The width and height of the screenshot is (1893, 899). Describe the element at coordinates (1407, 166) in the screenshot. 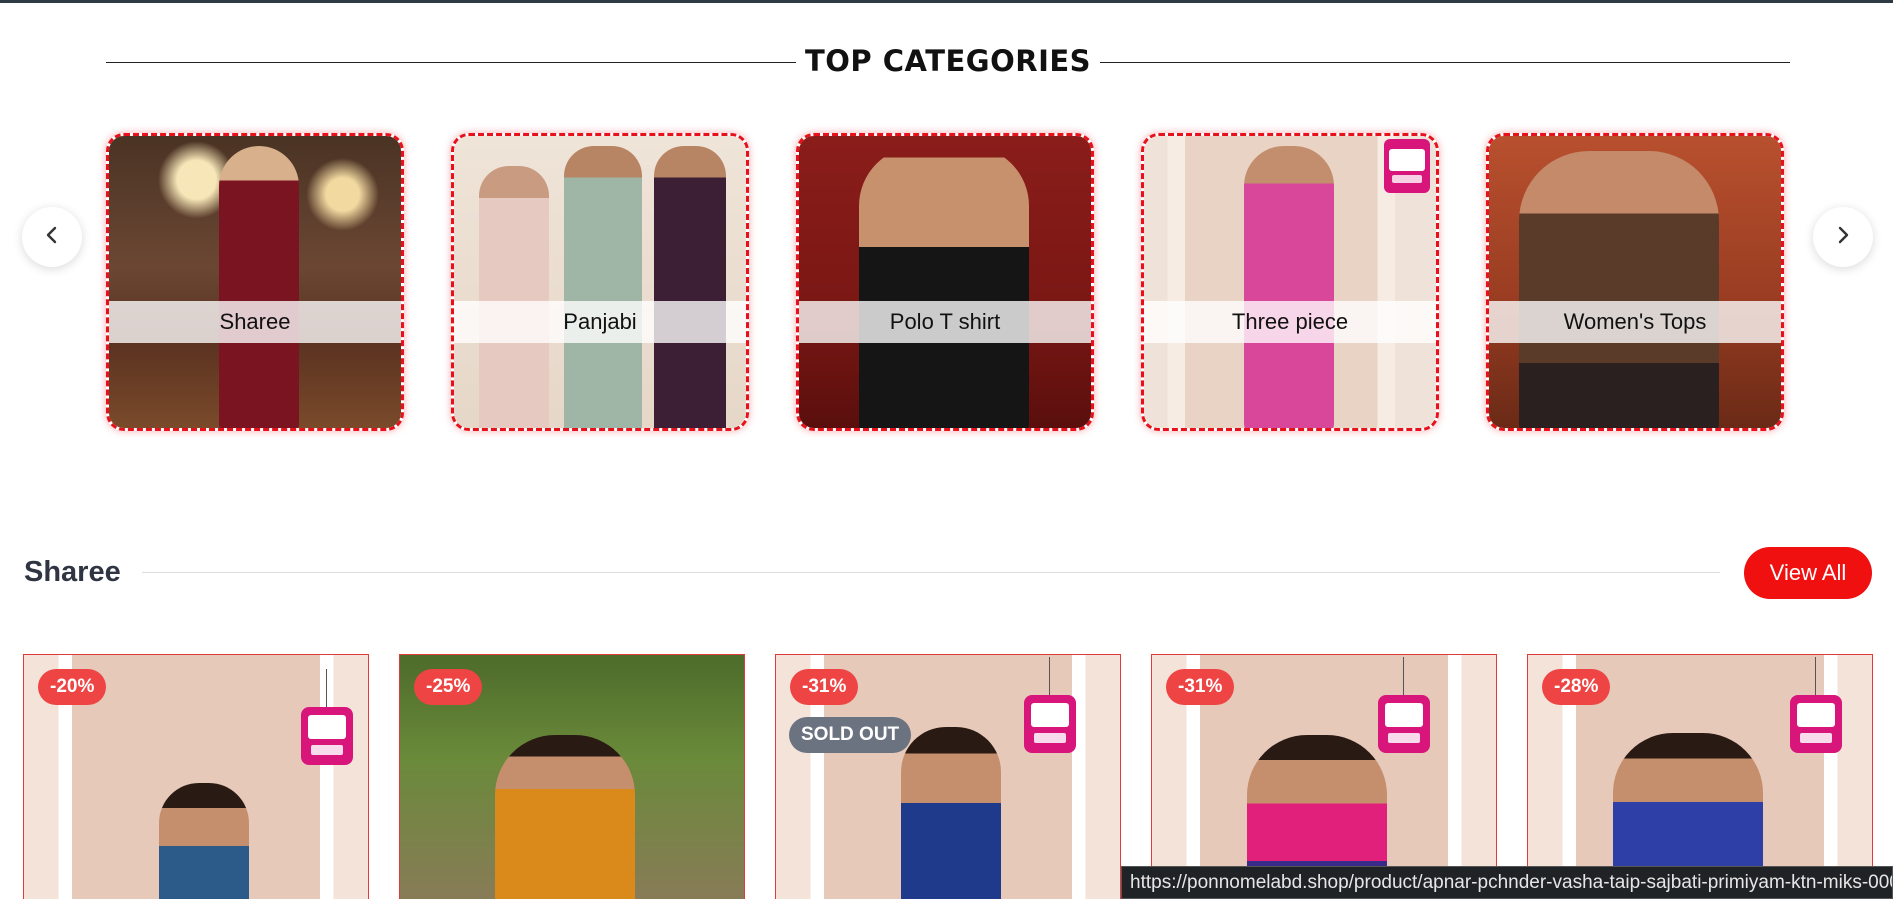

I see `brand-logo` at that location.